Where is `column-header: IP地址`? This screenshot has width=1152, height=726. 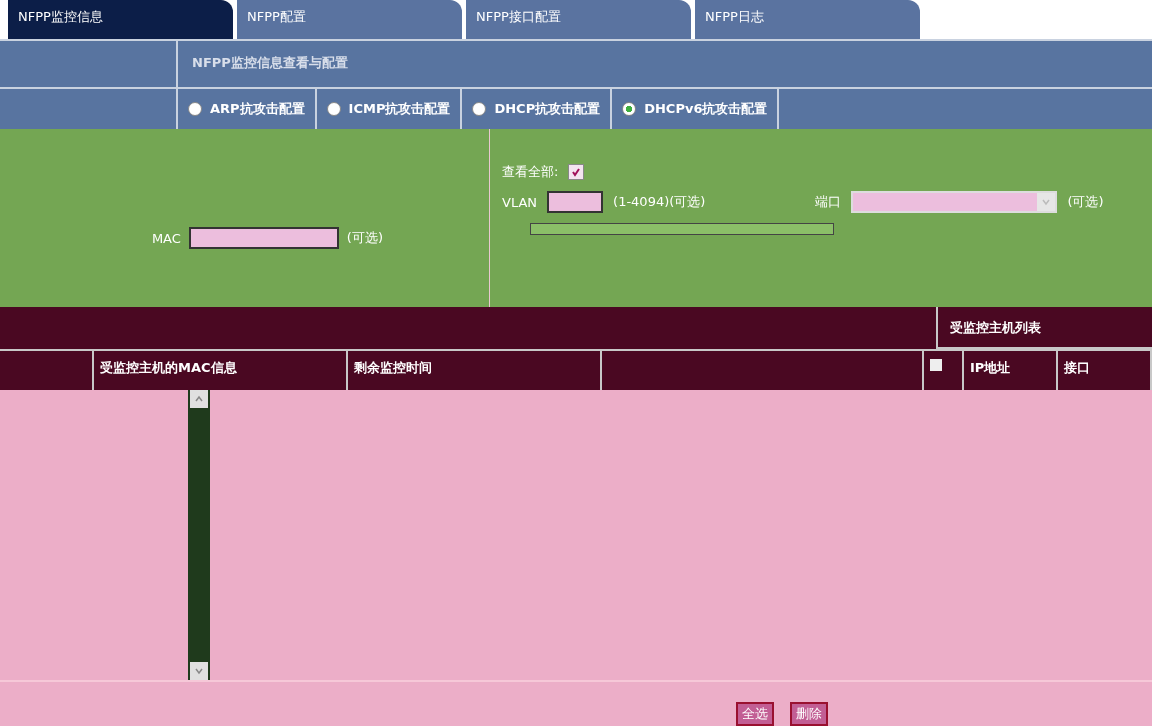
column-header: IP地址 is located at coordinates (1011, 370).